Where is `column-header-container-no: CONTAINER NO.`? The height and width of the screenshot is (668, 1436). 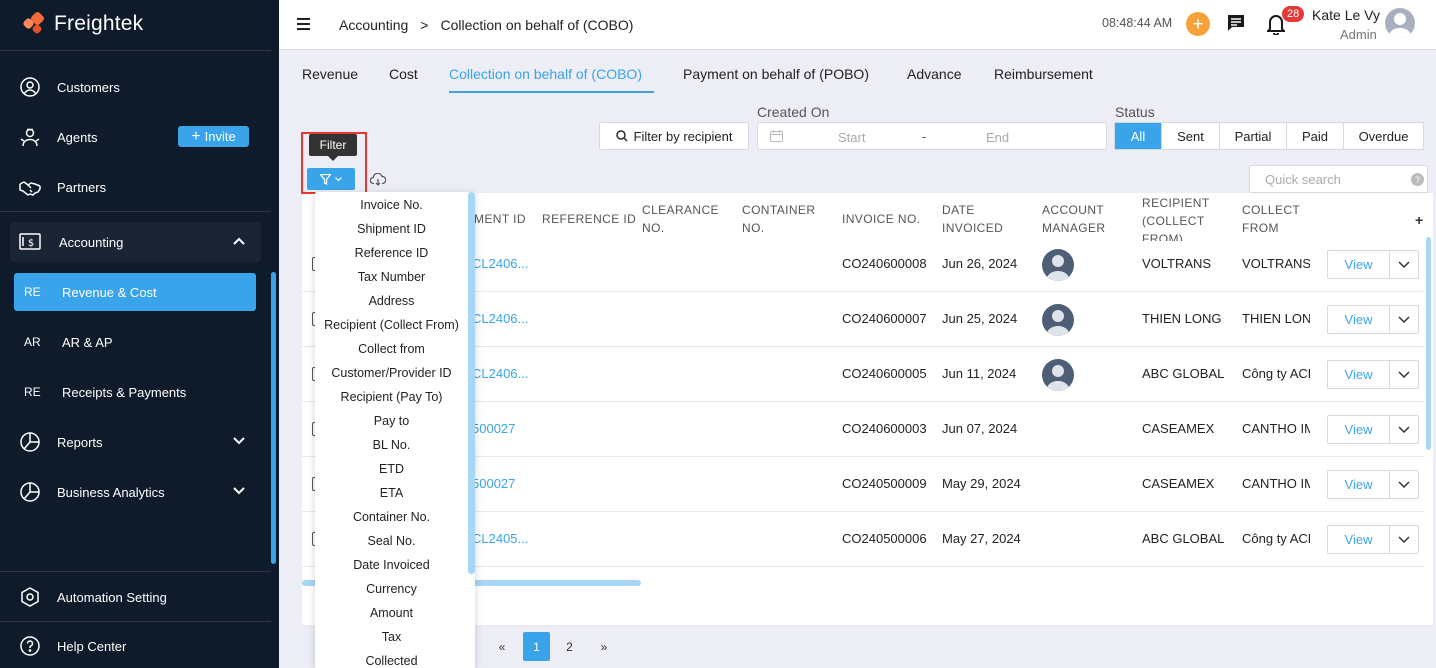 column-header-container-no: CONTAINER NO. is located at coordinates (787, 219).